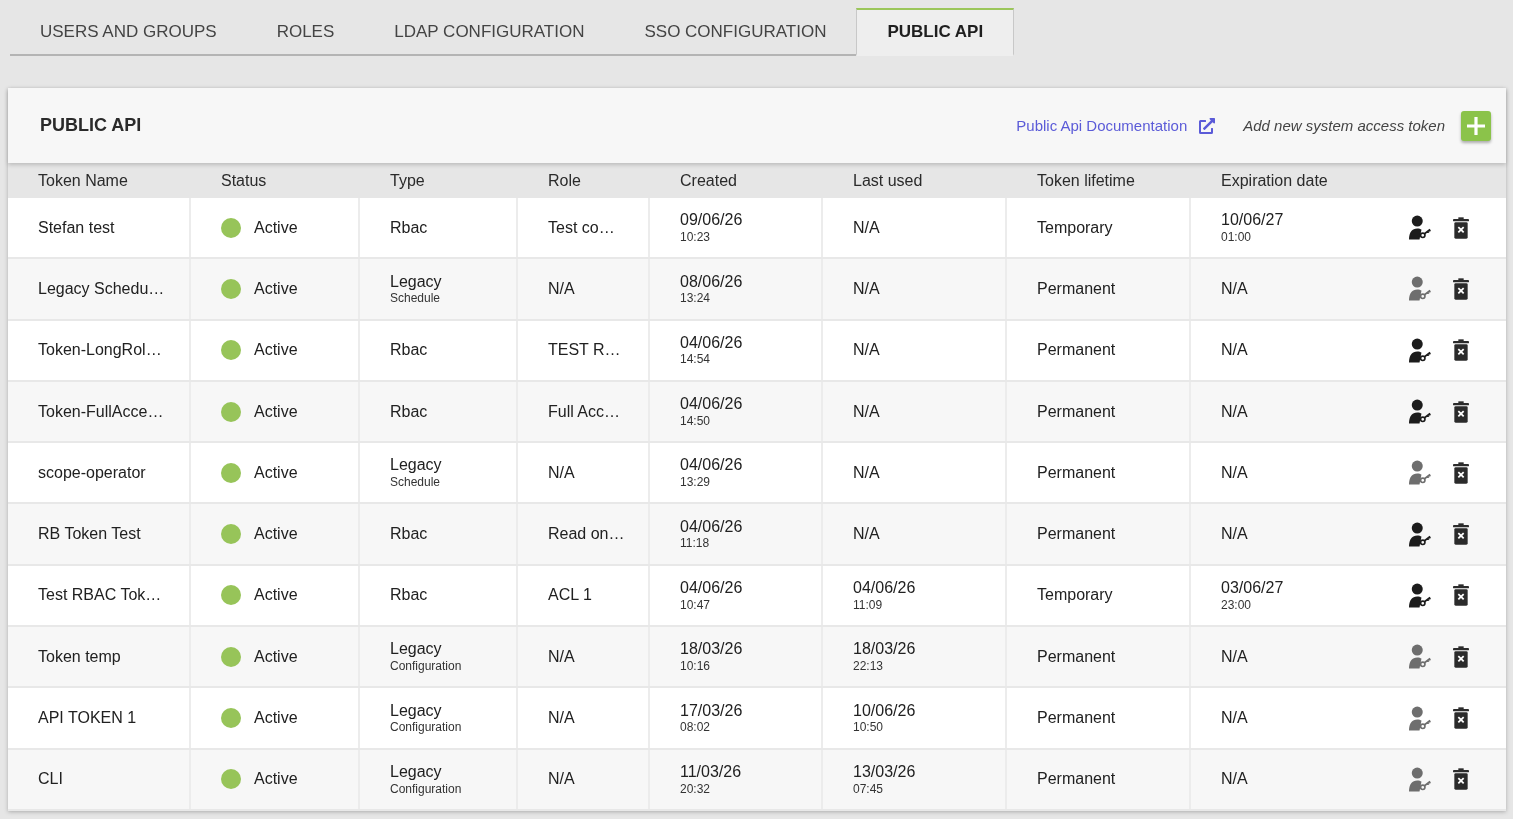 The height and width of the screenshot is (819, 1513). I want to click on token-name: scope-operator, so click(92, 472).